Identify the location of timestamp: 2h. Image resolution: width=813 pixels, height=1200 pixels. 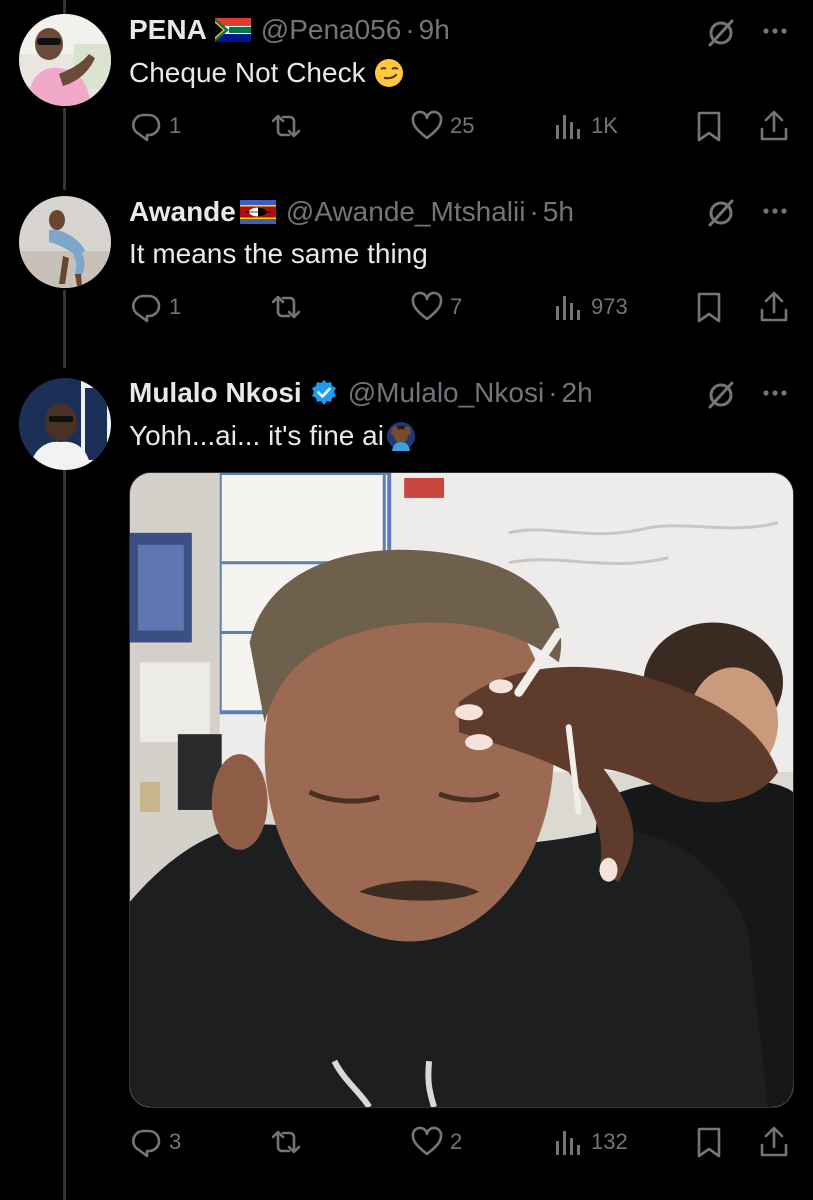
(577, 393).